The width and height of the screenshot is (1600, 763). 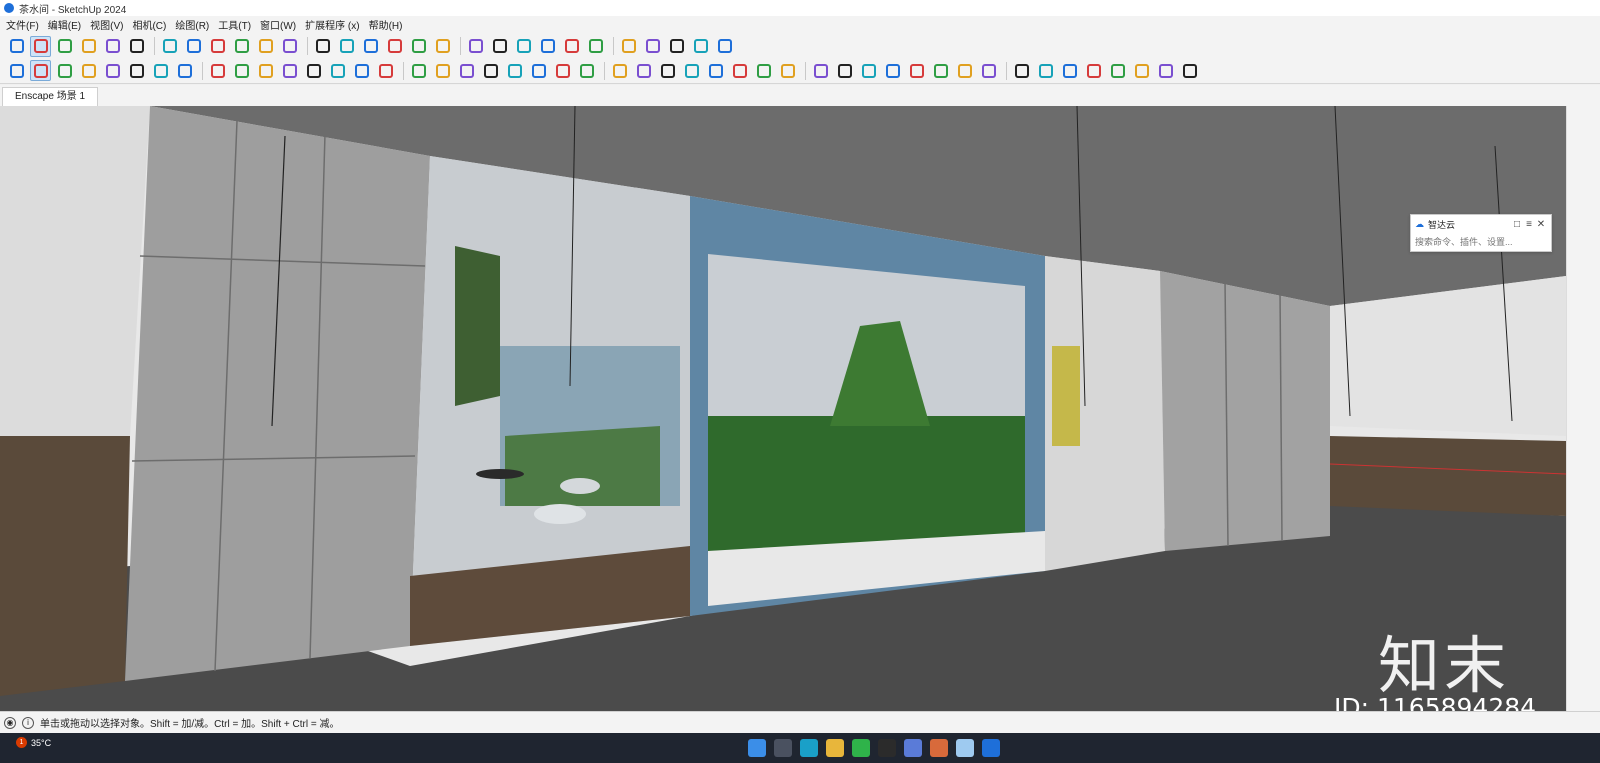 What do you see at coordinates (466, 70) in the screenshot?
I see `asset-icon` at bounding box center [466, 70].